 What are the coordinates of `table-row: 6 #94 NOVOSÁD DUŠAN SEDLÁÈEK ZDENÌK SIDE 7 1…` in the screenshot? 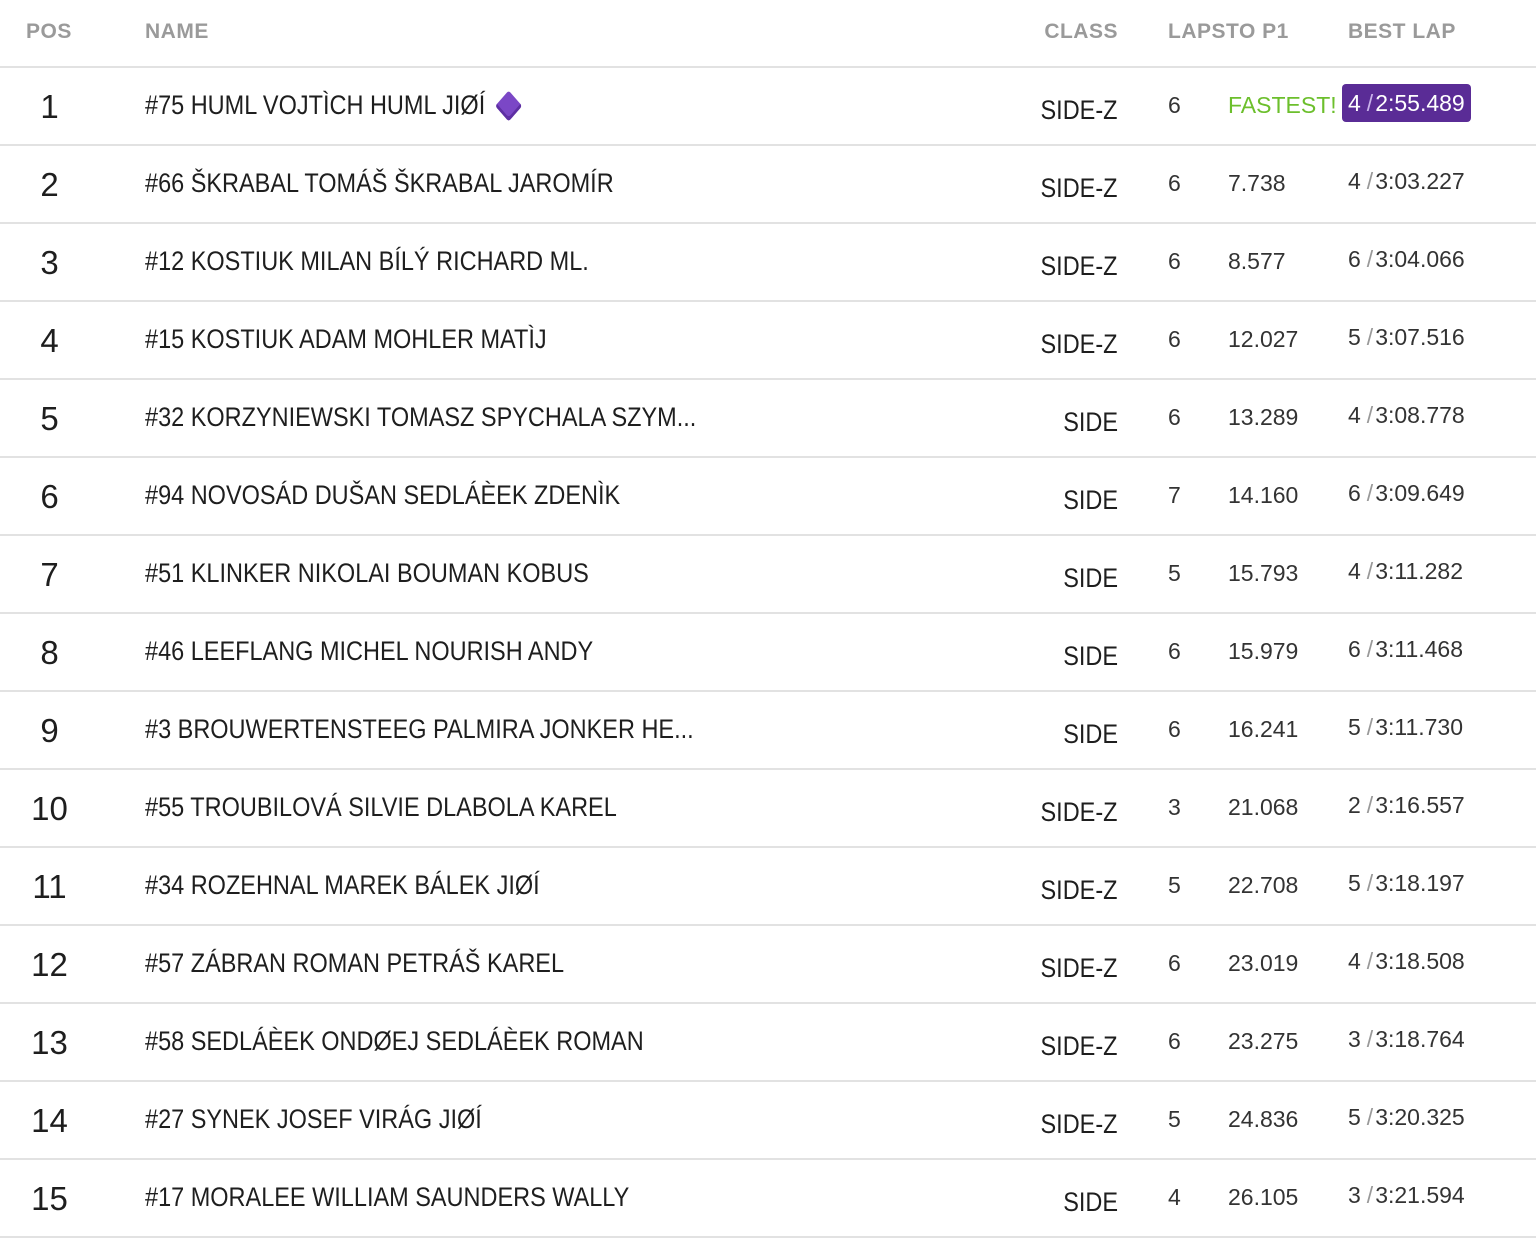 It's located at (768, 497).